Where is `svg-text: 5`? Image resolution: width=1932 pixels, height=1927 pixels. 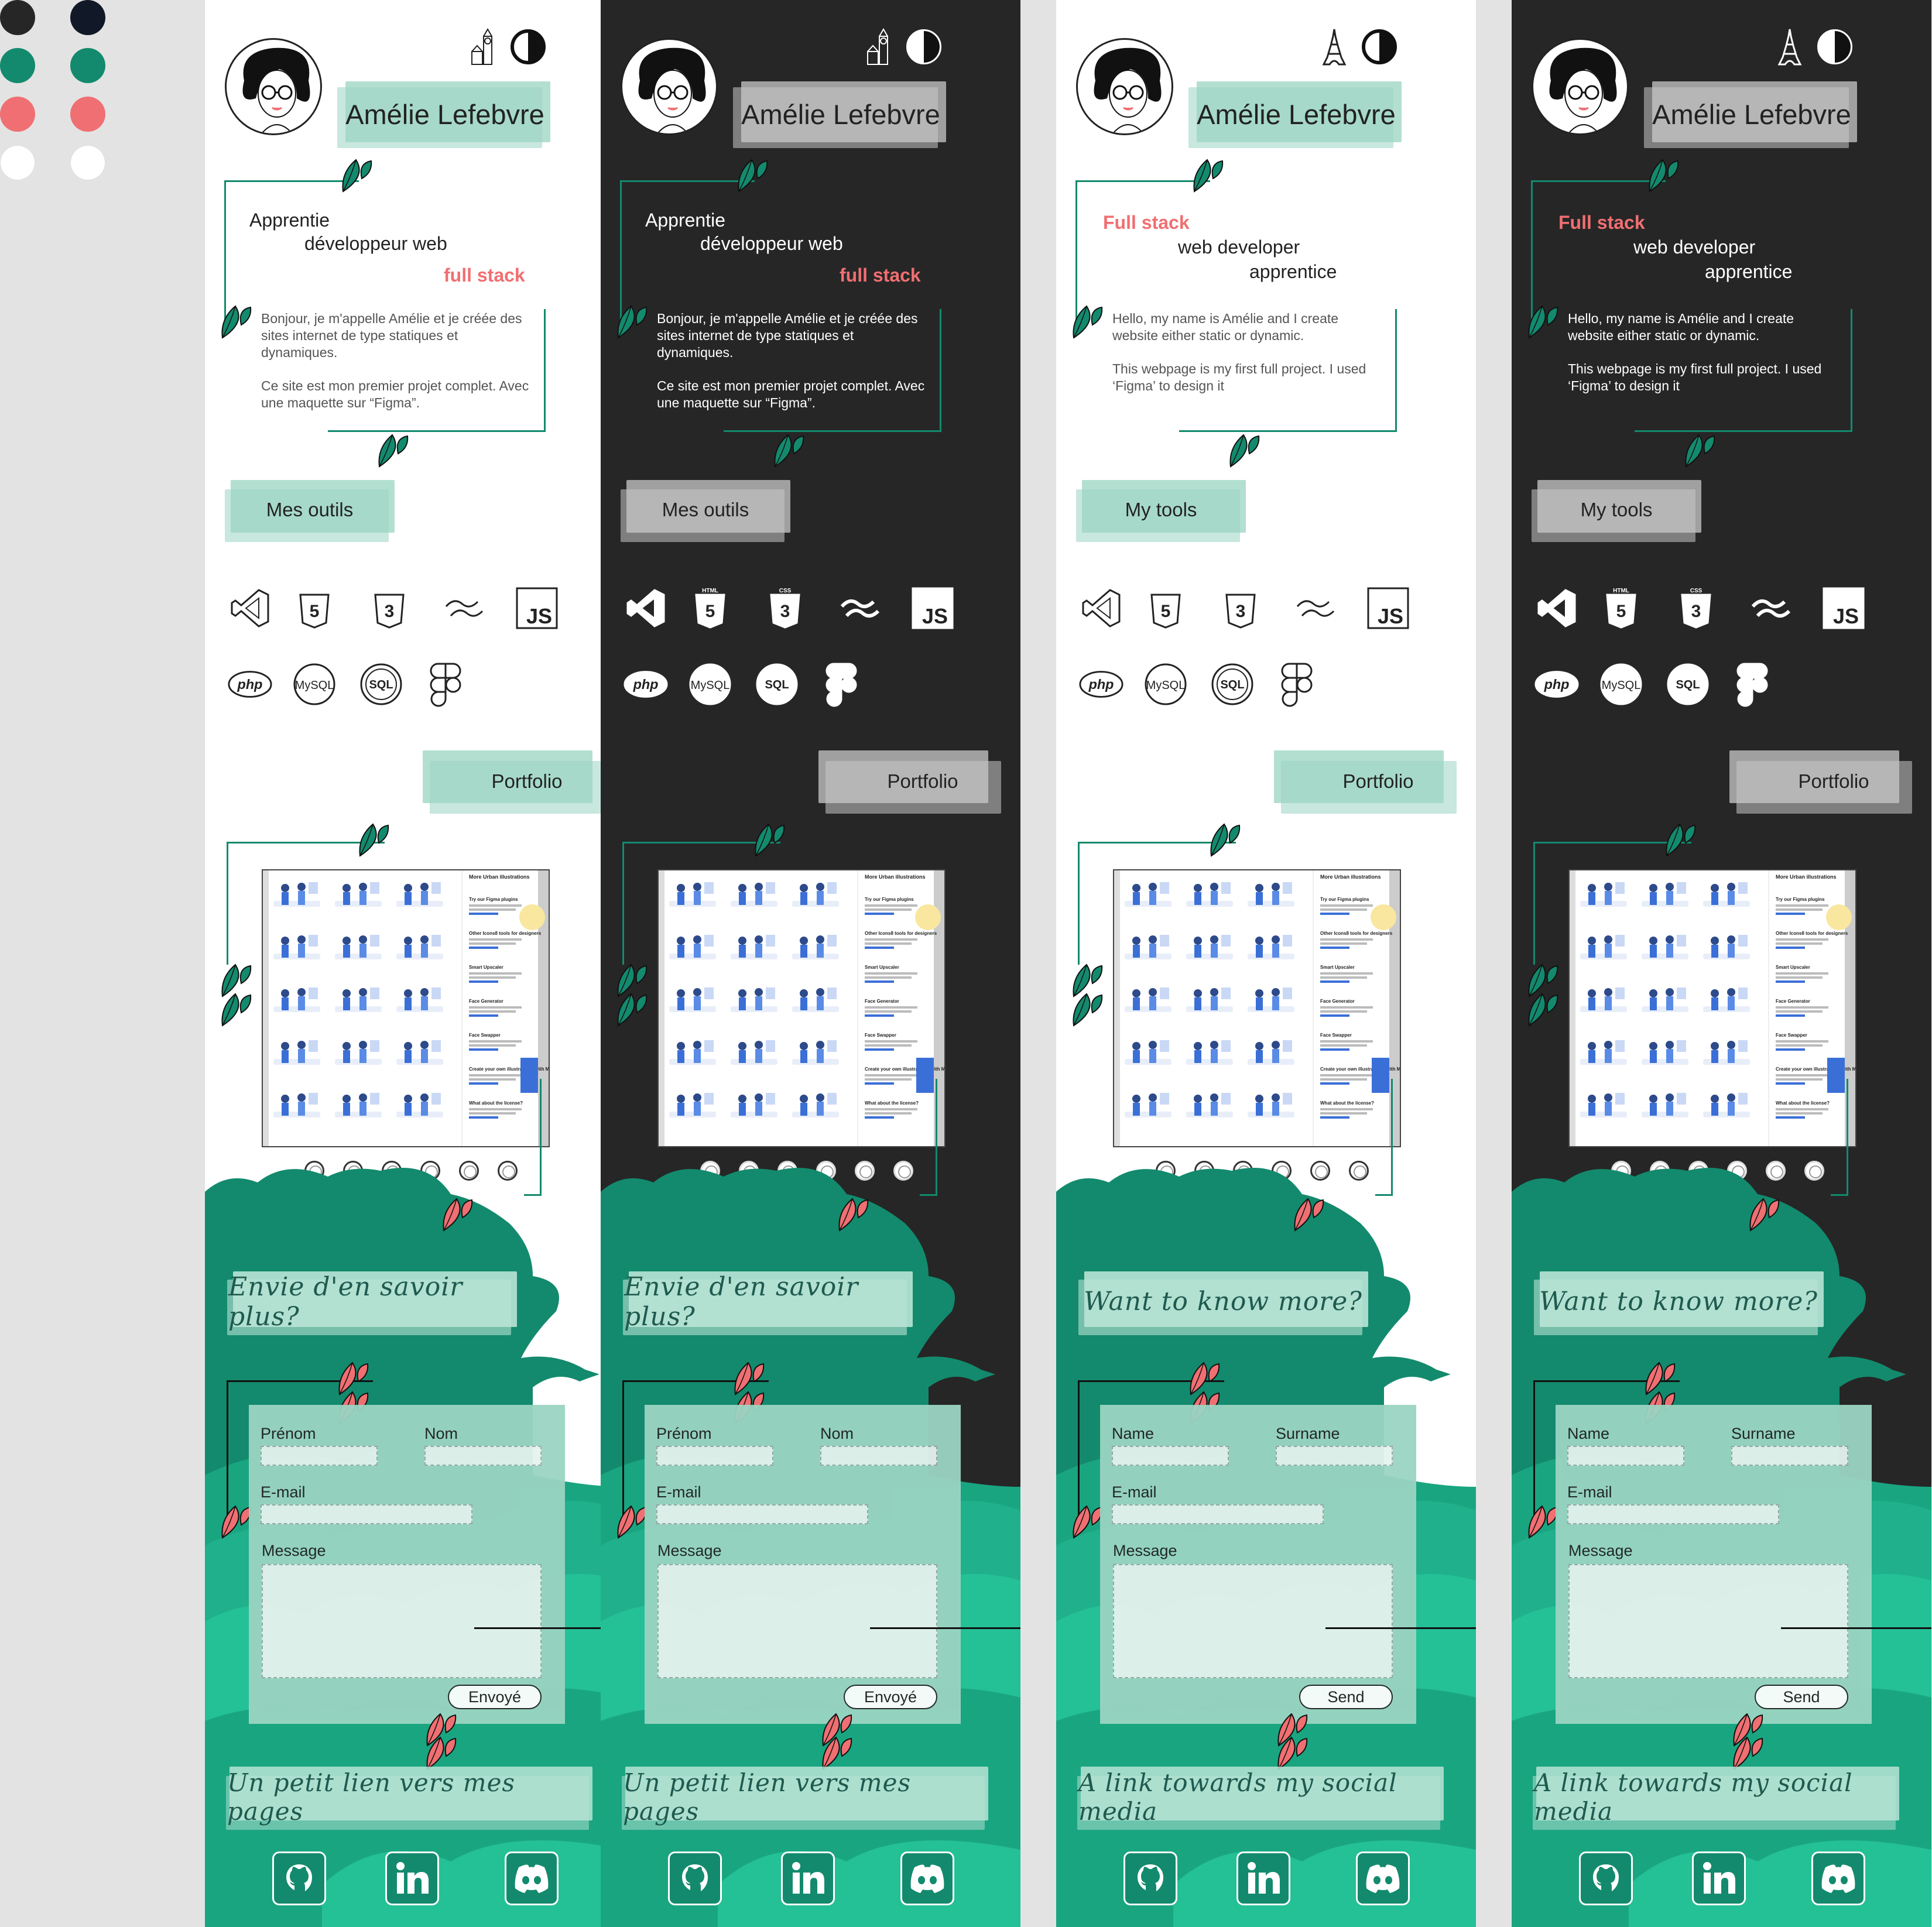 svg-text: 5 is located at coordinates (1166, 611).